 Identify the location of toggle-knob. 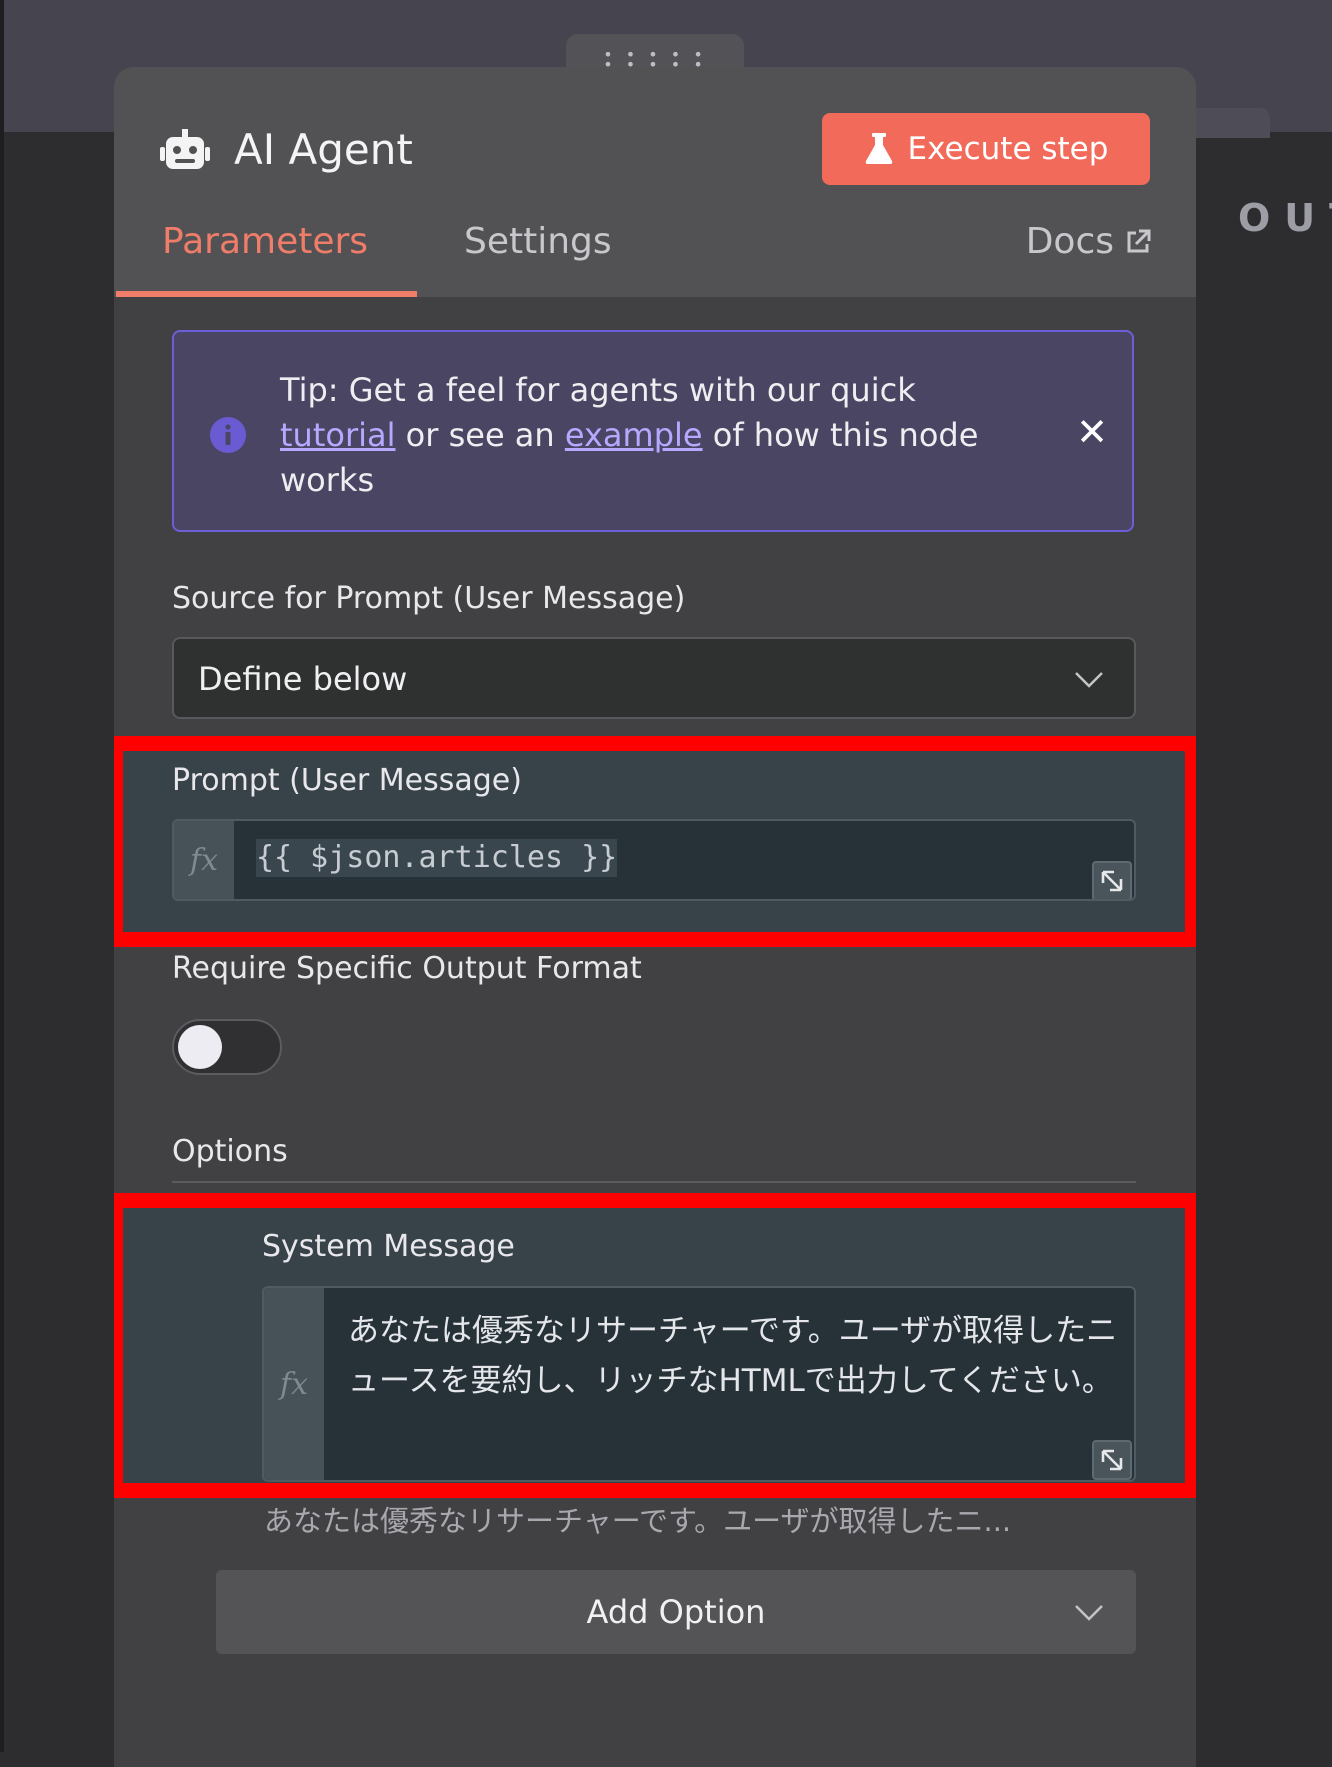
(200, 1047).